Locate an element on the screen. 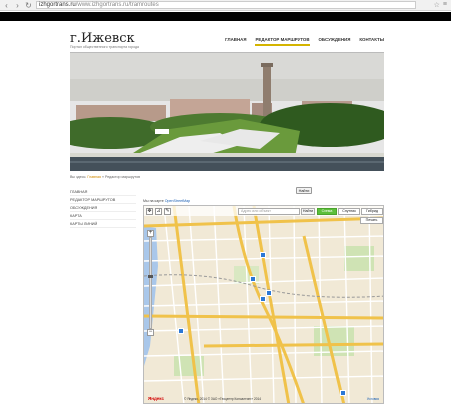 The width and height of the screenshot is (451, 415). breadcrumb-current: Редактор маршрутов is located at coordinates (123, 177).